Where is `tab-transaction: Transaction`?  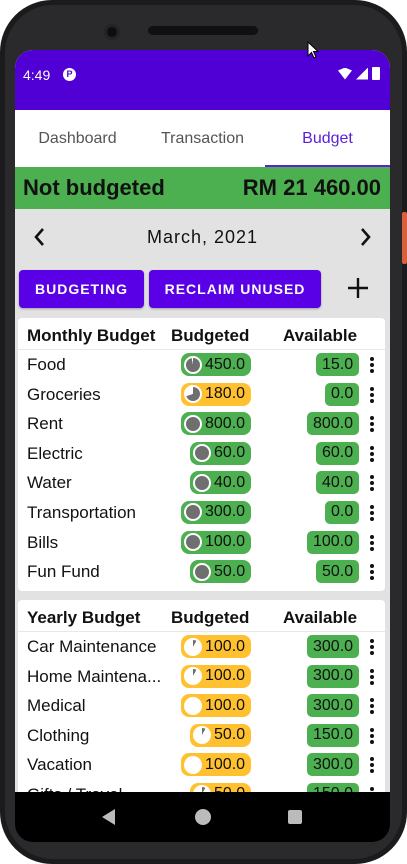
tab-transaction: Transaction is located at coordinates (202, 138).